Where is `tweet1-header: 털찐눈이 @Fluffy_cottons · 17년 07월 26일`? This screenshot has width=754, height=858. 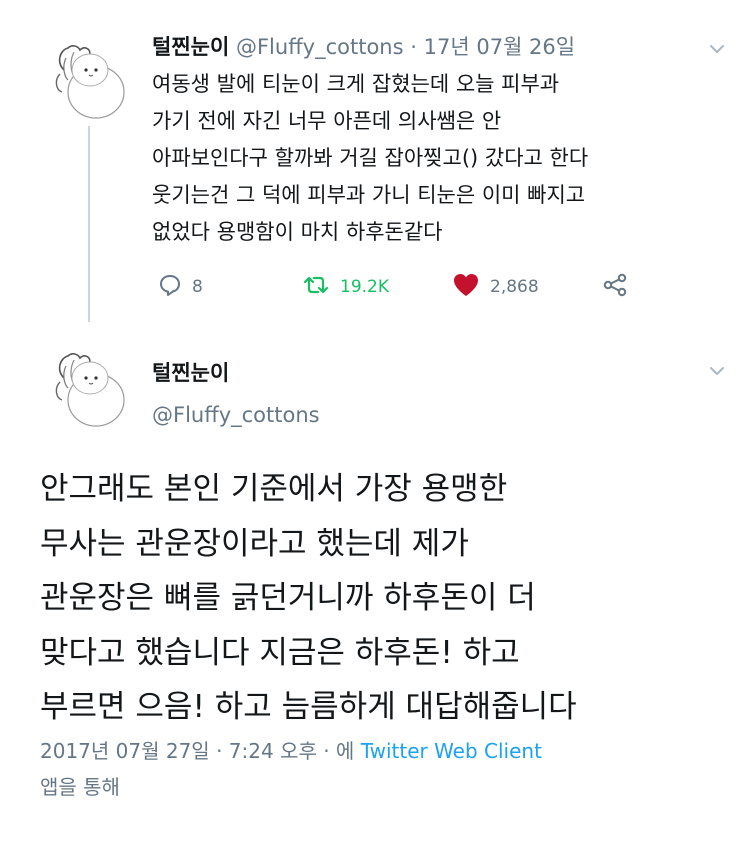 tweet1-header: 털찐눈이 @Fluffy_cottons · 17년 07월 26일 is located at coordinates (363, 47).